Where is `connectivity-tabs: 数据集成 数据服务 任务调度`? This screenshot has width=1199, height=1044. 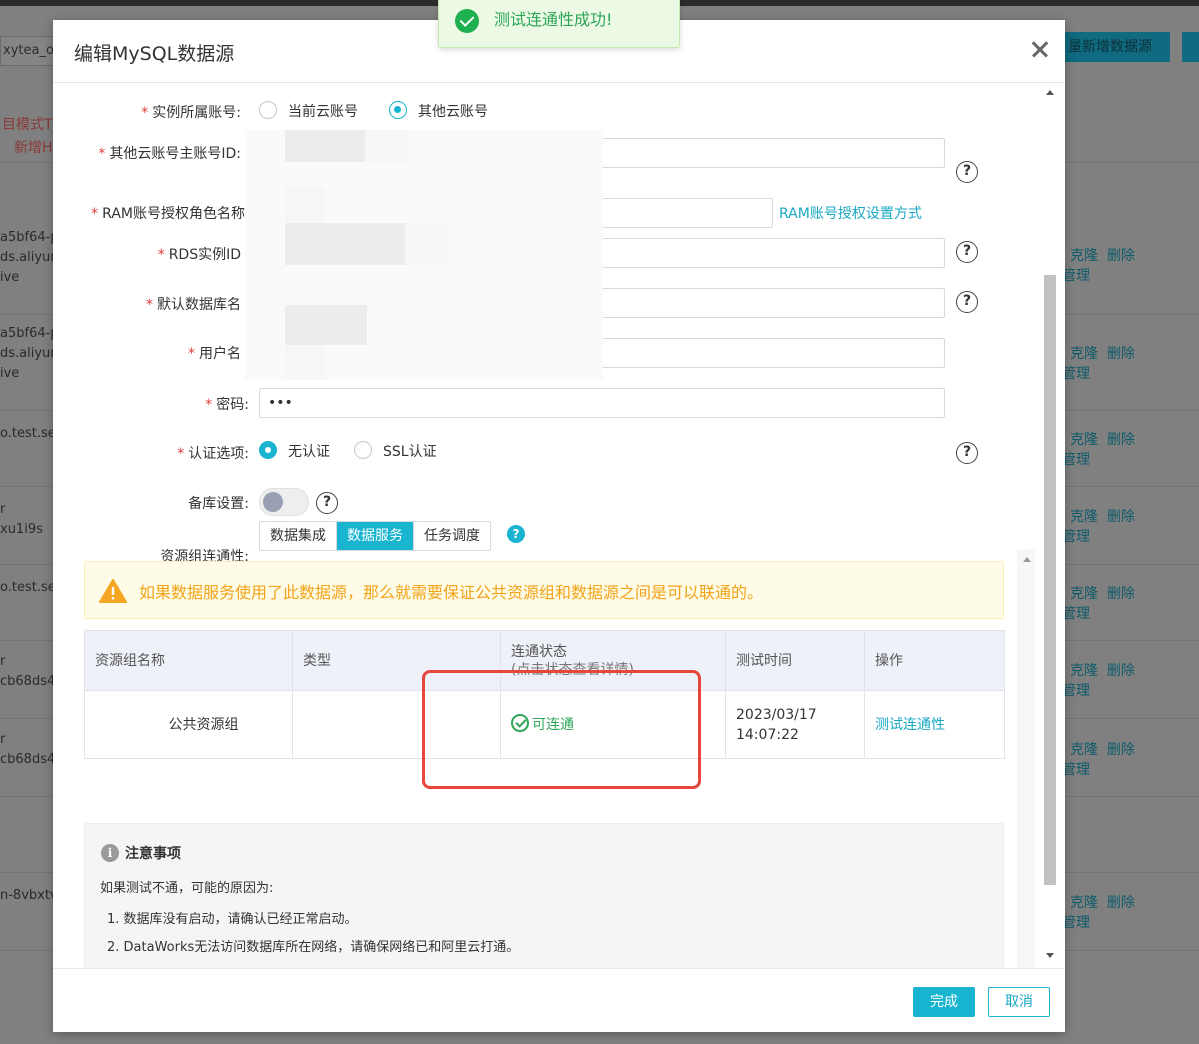 connectivity-tabs: 数据集成 数据服务 任务调度 is located at coordinates (375, 536).